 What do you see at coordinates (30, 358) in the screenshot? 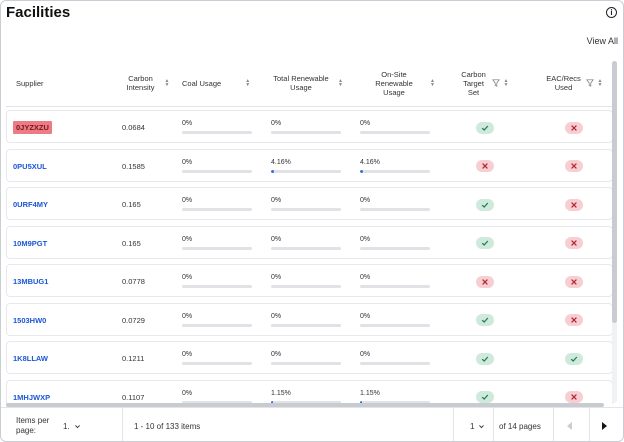
I see `supplier-link: 1K8LLAW` at bounding box center [30, 358].